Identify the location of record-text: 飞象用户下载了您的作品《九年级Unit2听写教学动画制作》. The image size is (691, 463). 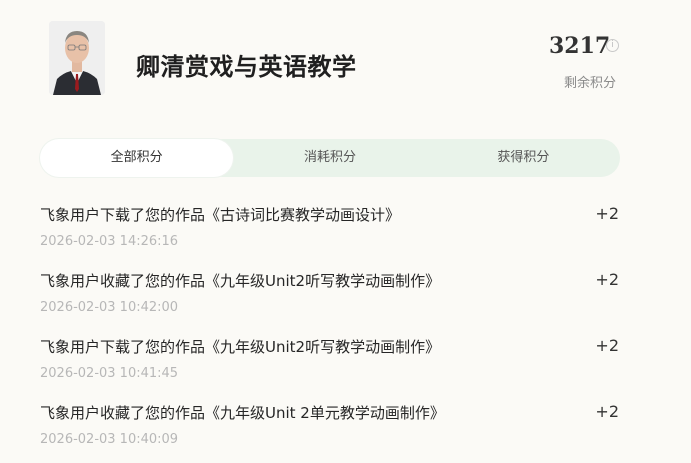
(240, 347).